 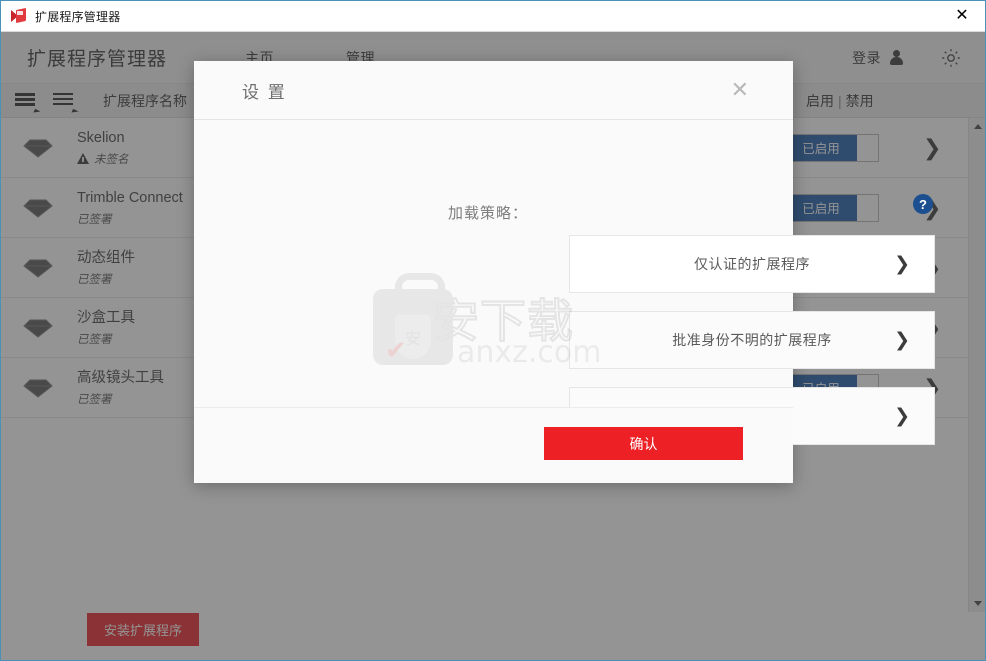 I want to click on dialog-close-button: ✕, so click(x=740, y=90).